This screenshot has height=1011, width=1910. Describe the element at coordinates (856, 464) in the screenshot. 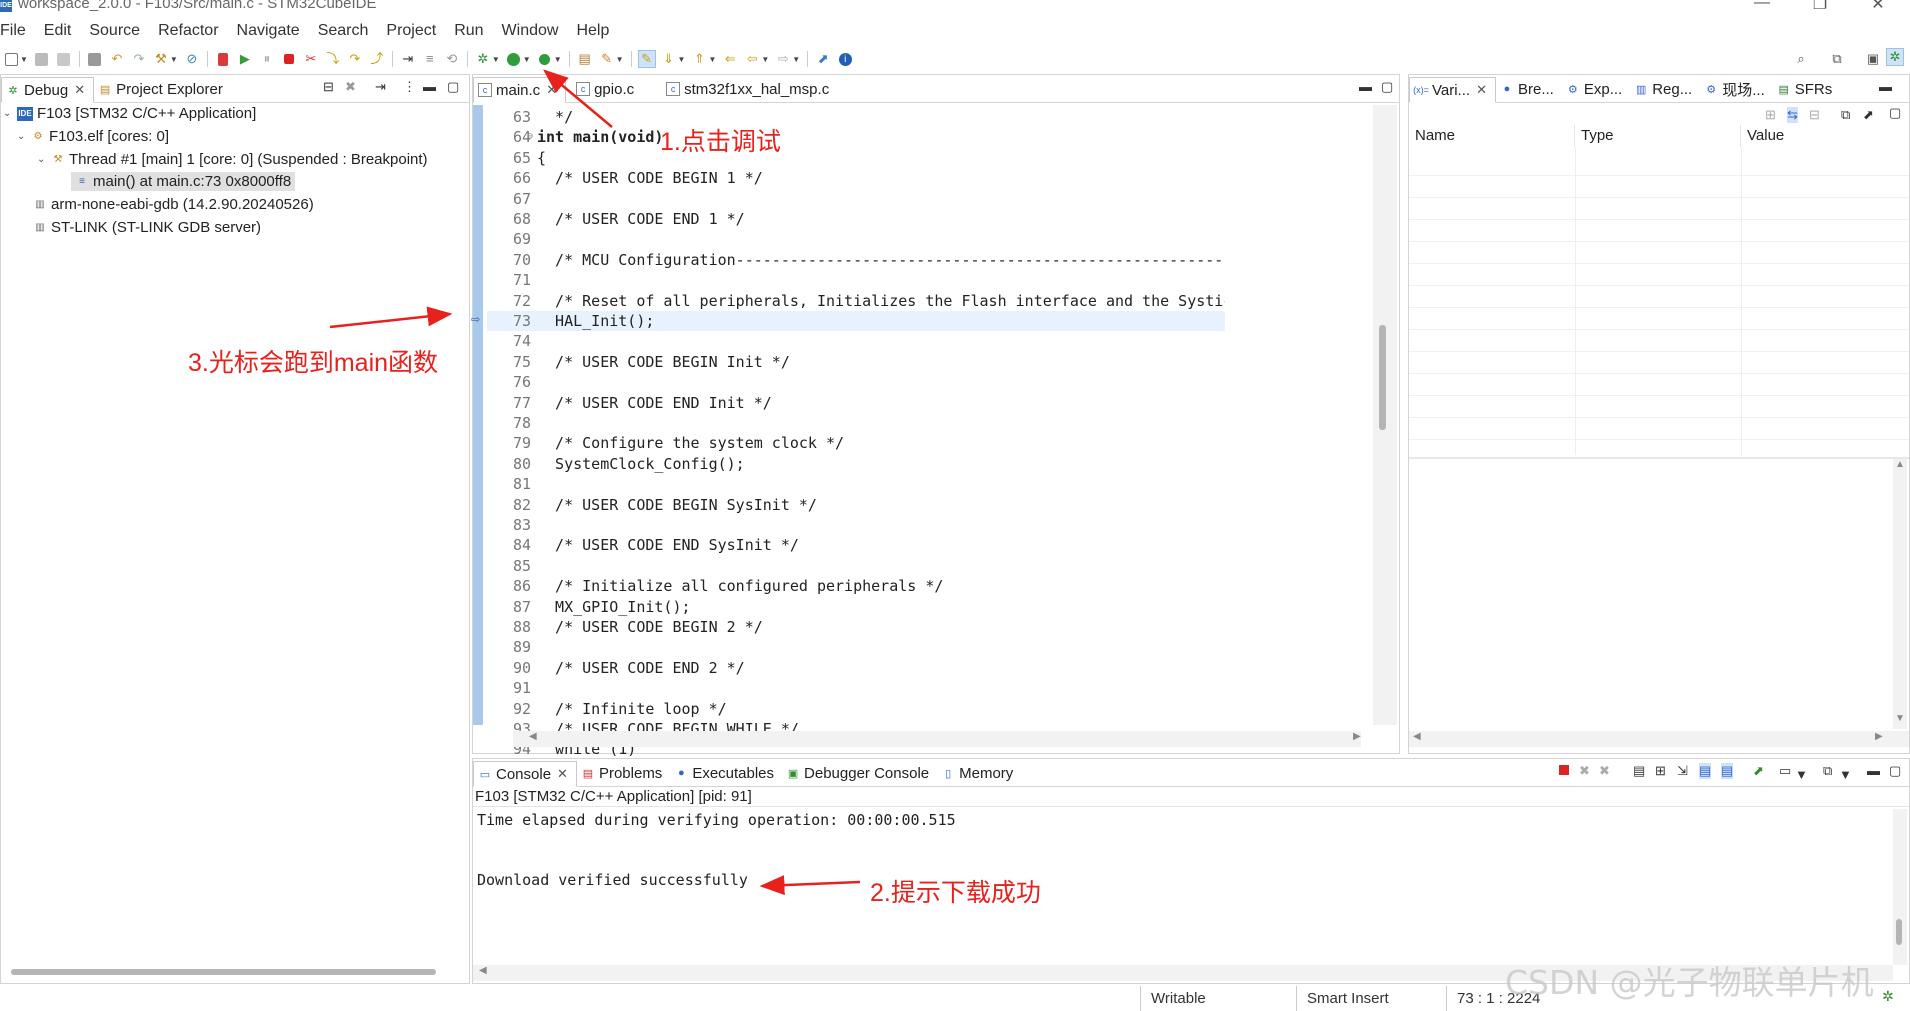

I see `code-line: 80 SystemClock_Config();` at that location.